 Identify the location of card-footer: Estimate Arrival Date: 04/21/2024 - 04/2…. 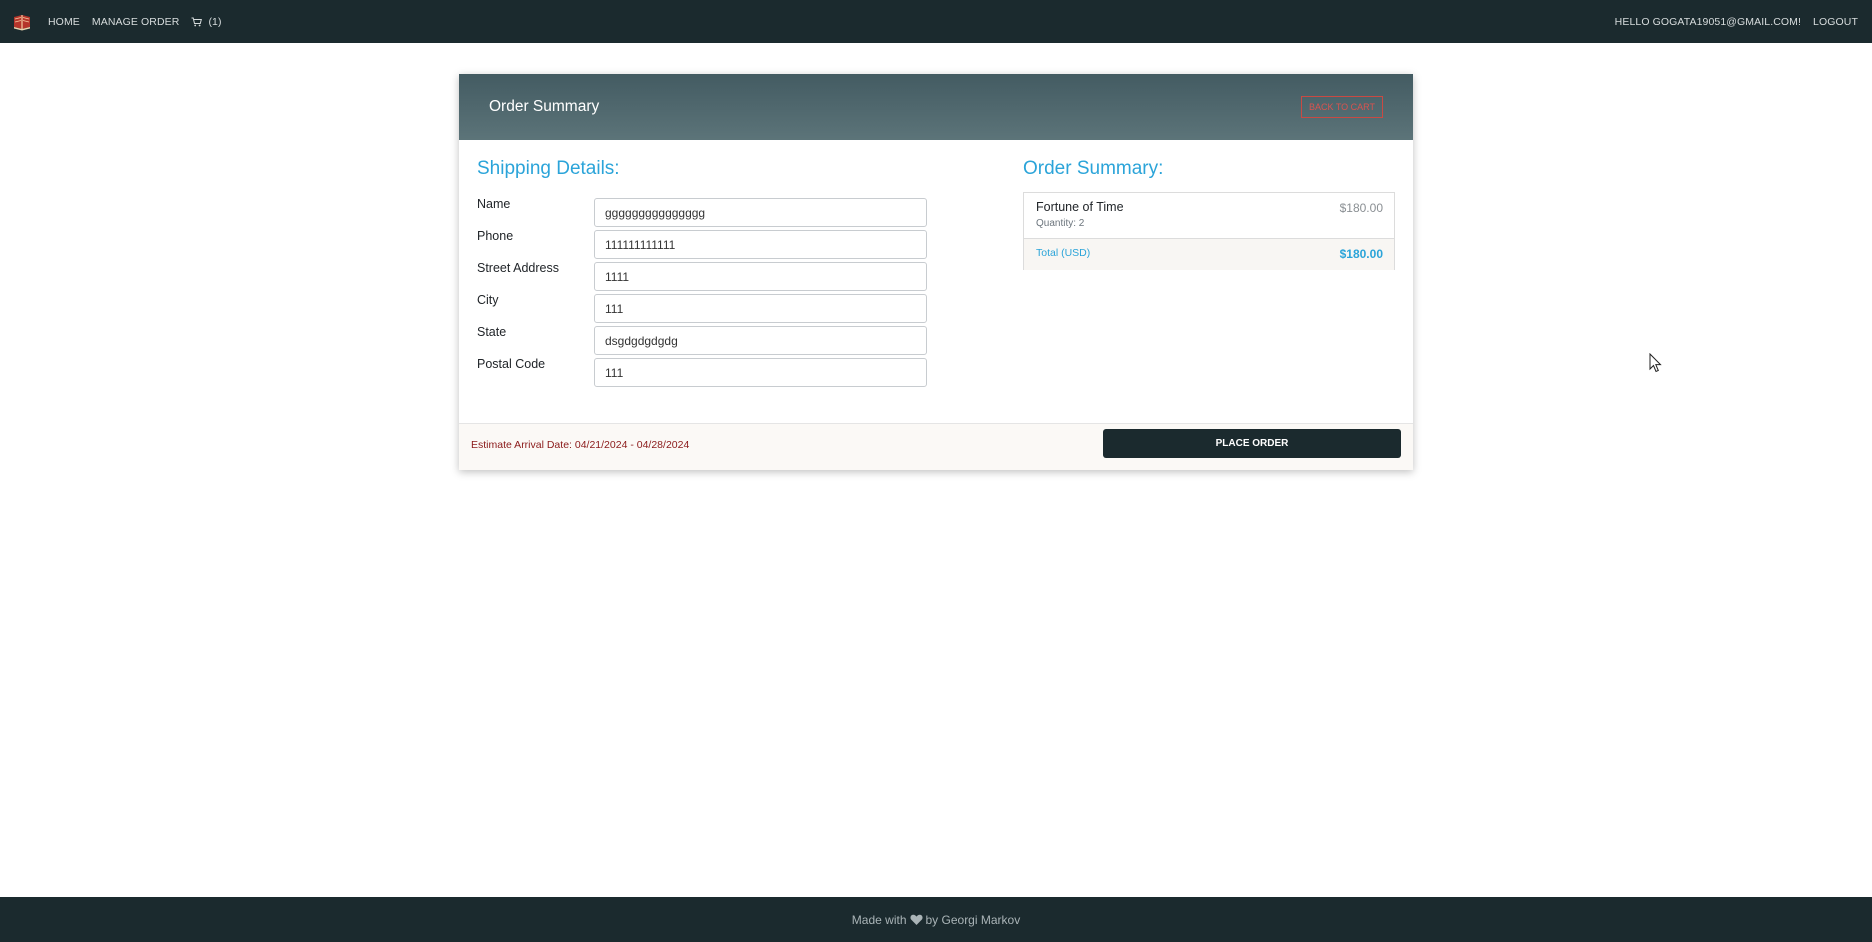
(936, 446).